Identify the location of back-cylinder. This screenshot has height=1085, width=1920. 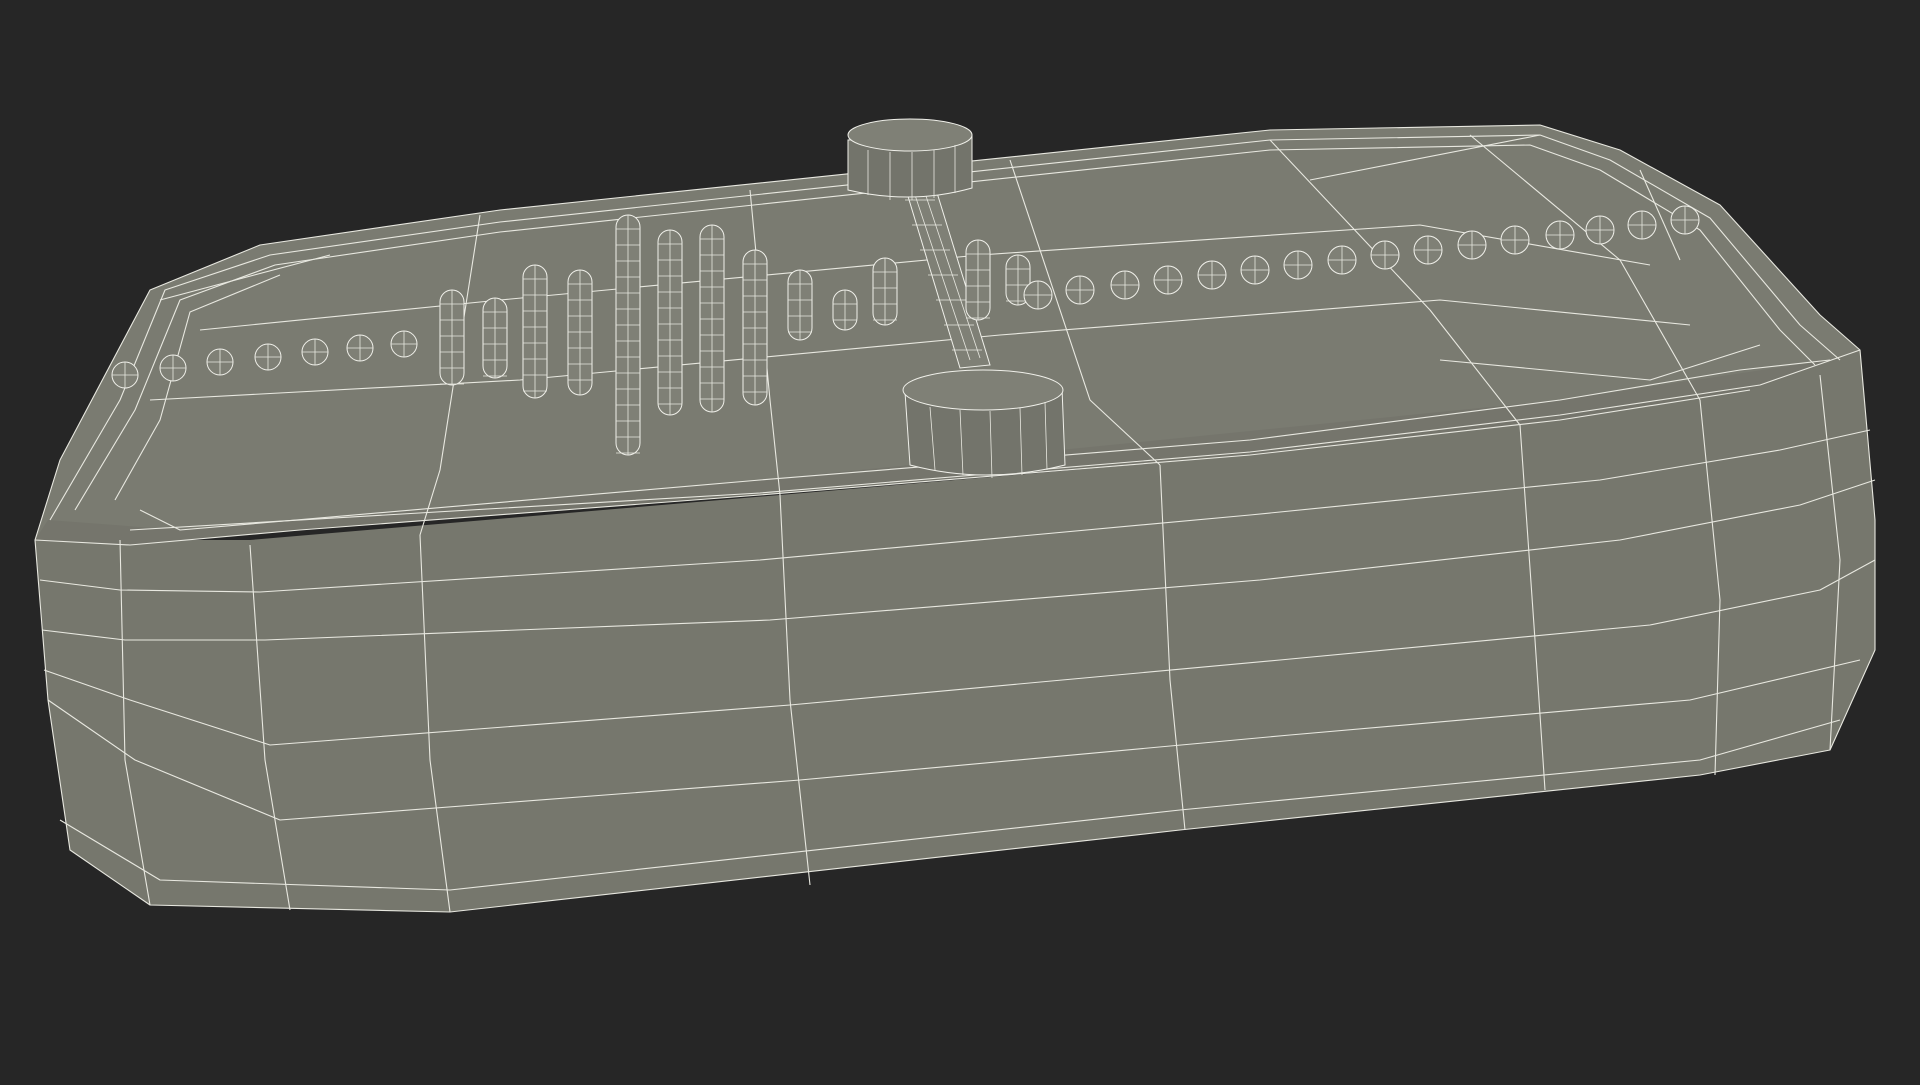
(910, 159).